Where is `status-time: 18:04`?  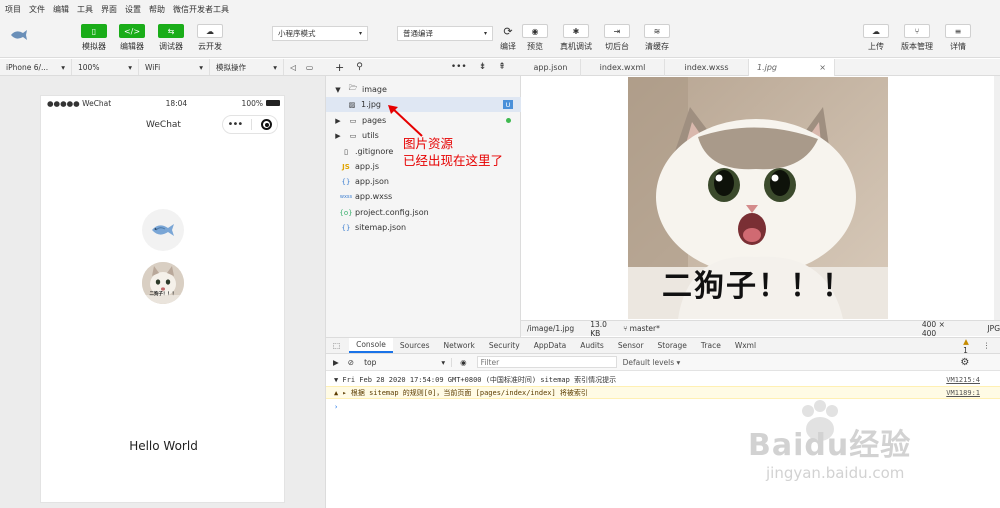
status-time: 18:04 is located at coordinates (176, 103).